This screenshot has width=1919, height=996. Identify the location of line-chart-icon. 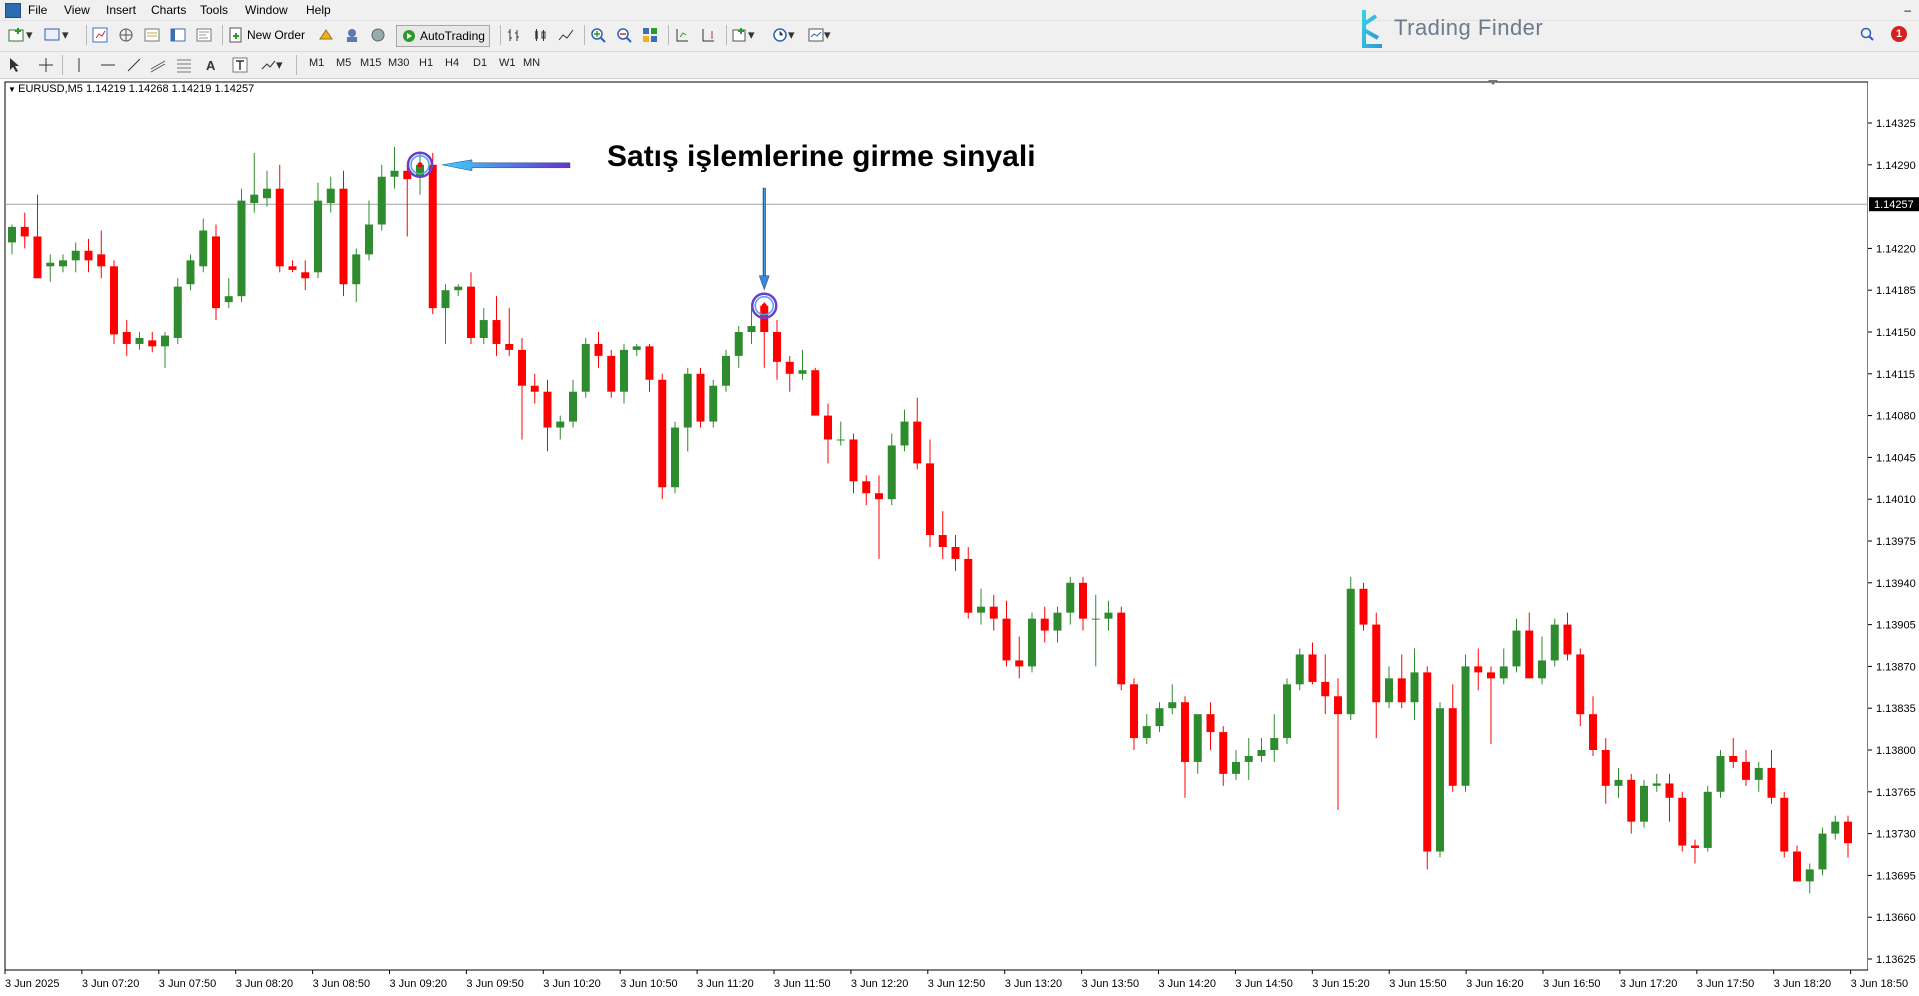
(566, 35).